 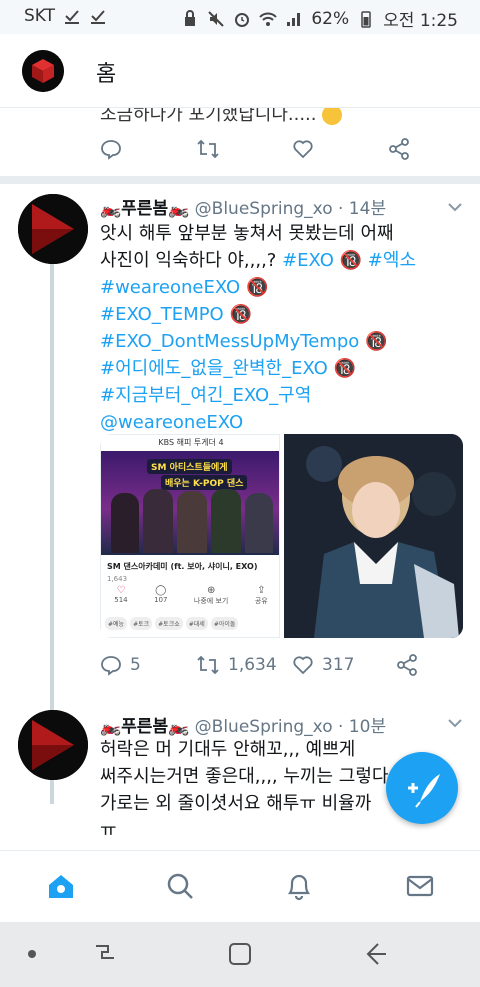 I want to click on signal-icon, so click(x=294, y=19).